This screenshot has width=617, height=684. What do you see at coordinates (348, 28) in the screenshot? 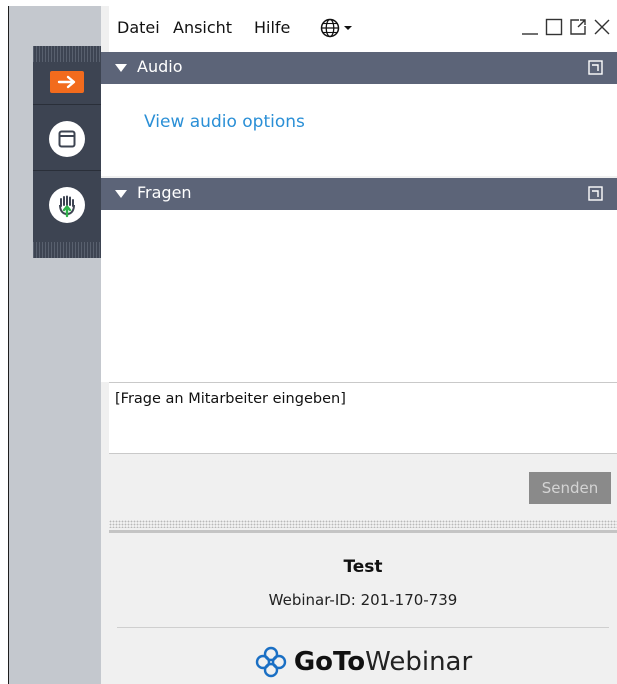
I see `chevron-down-icon` at bounding box center [348, 28].